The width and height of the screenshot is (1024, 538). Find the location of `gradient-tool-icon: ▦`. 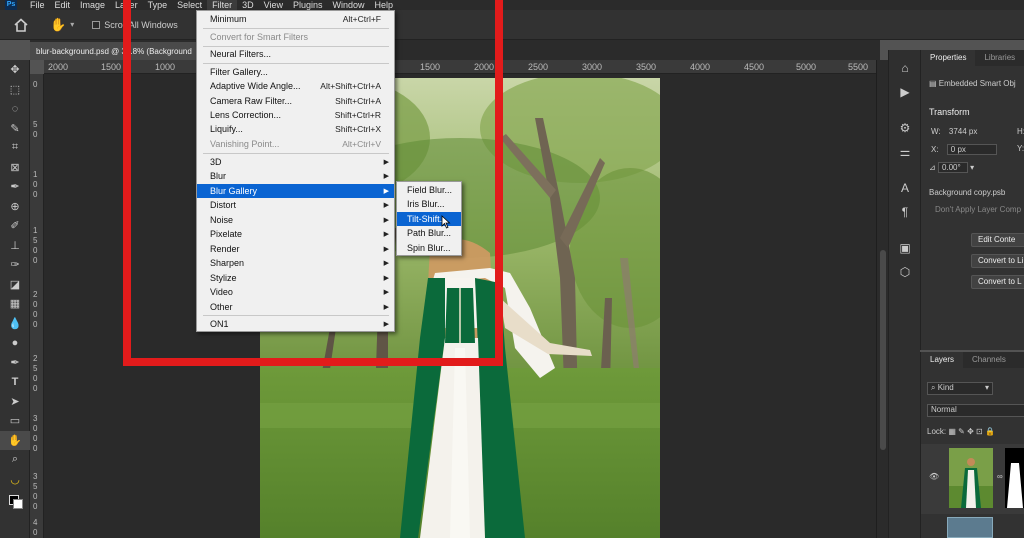

gradient-tool-icon: ▦ is located at coordinates (15, 304).